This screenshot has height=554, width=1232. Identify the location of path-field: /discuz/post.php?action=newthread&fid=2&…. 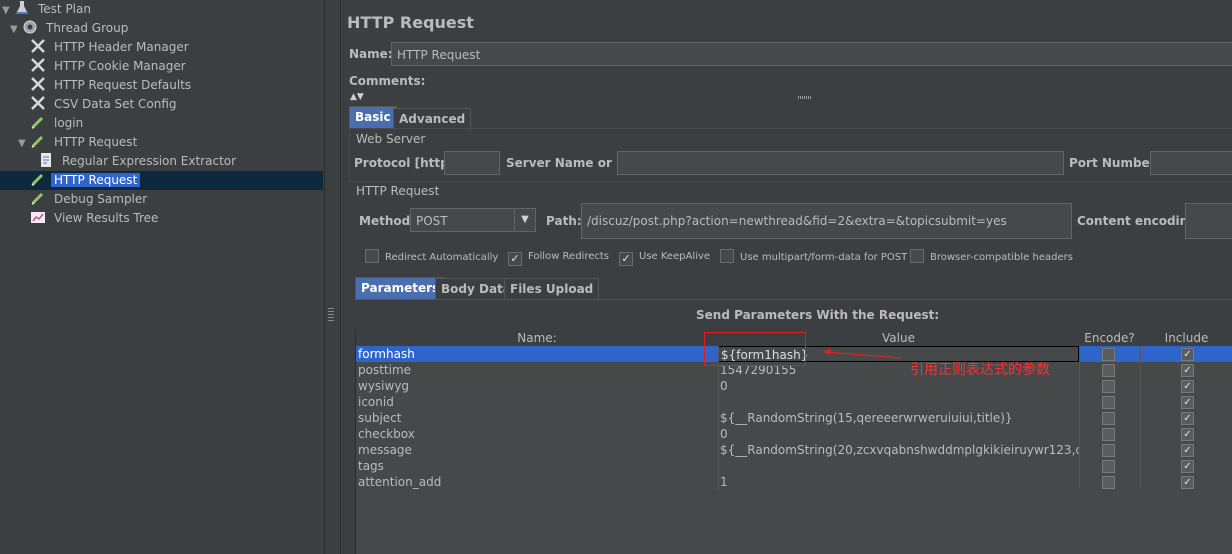
(826, 221).